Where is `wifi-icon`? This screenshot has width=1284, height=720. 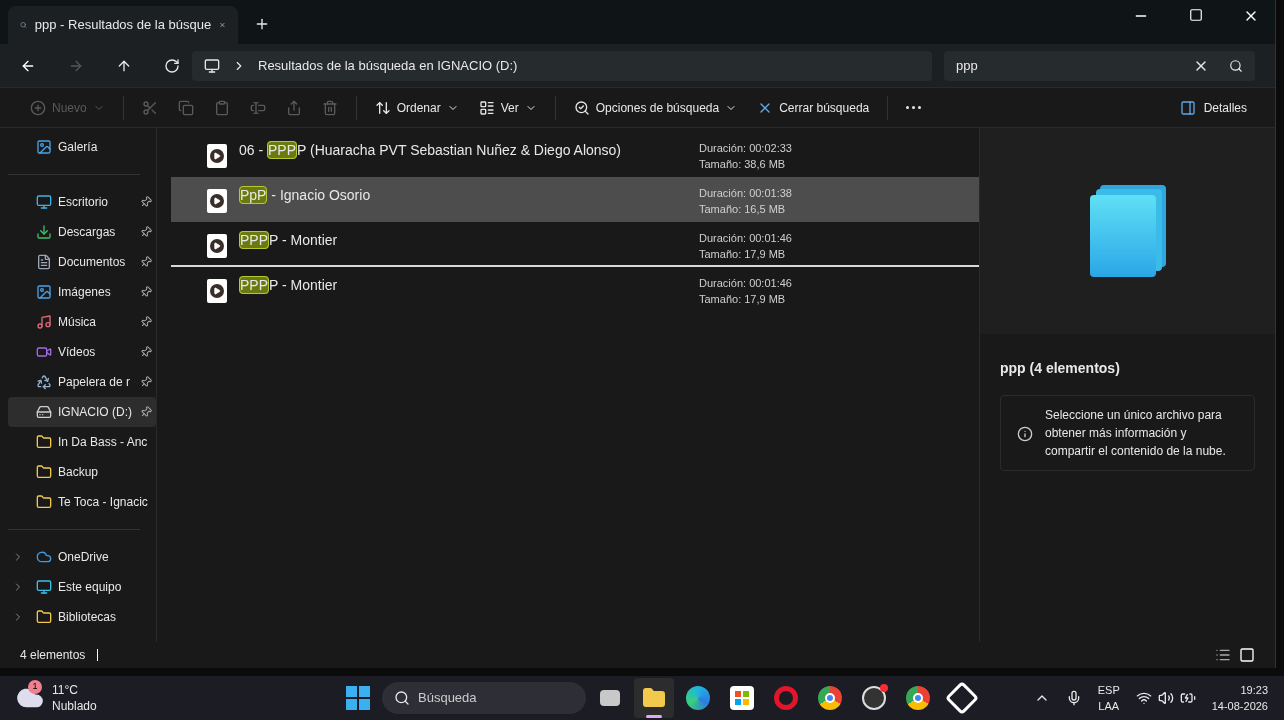
wifi-icon is located at coordinates (1143, 698).